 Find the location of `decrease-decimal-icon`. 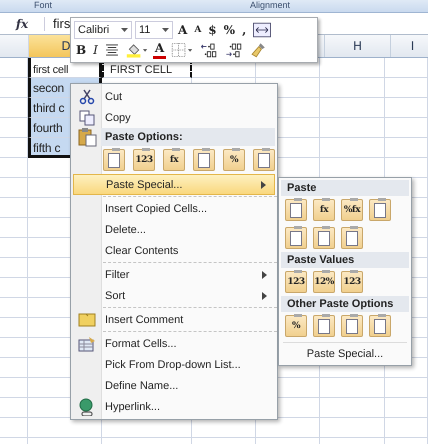

decrease-decimal-icon is located at coordinates (234, 50).